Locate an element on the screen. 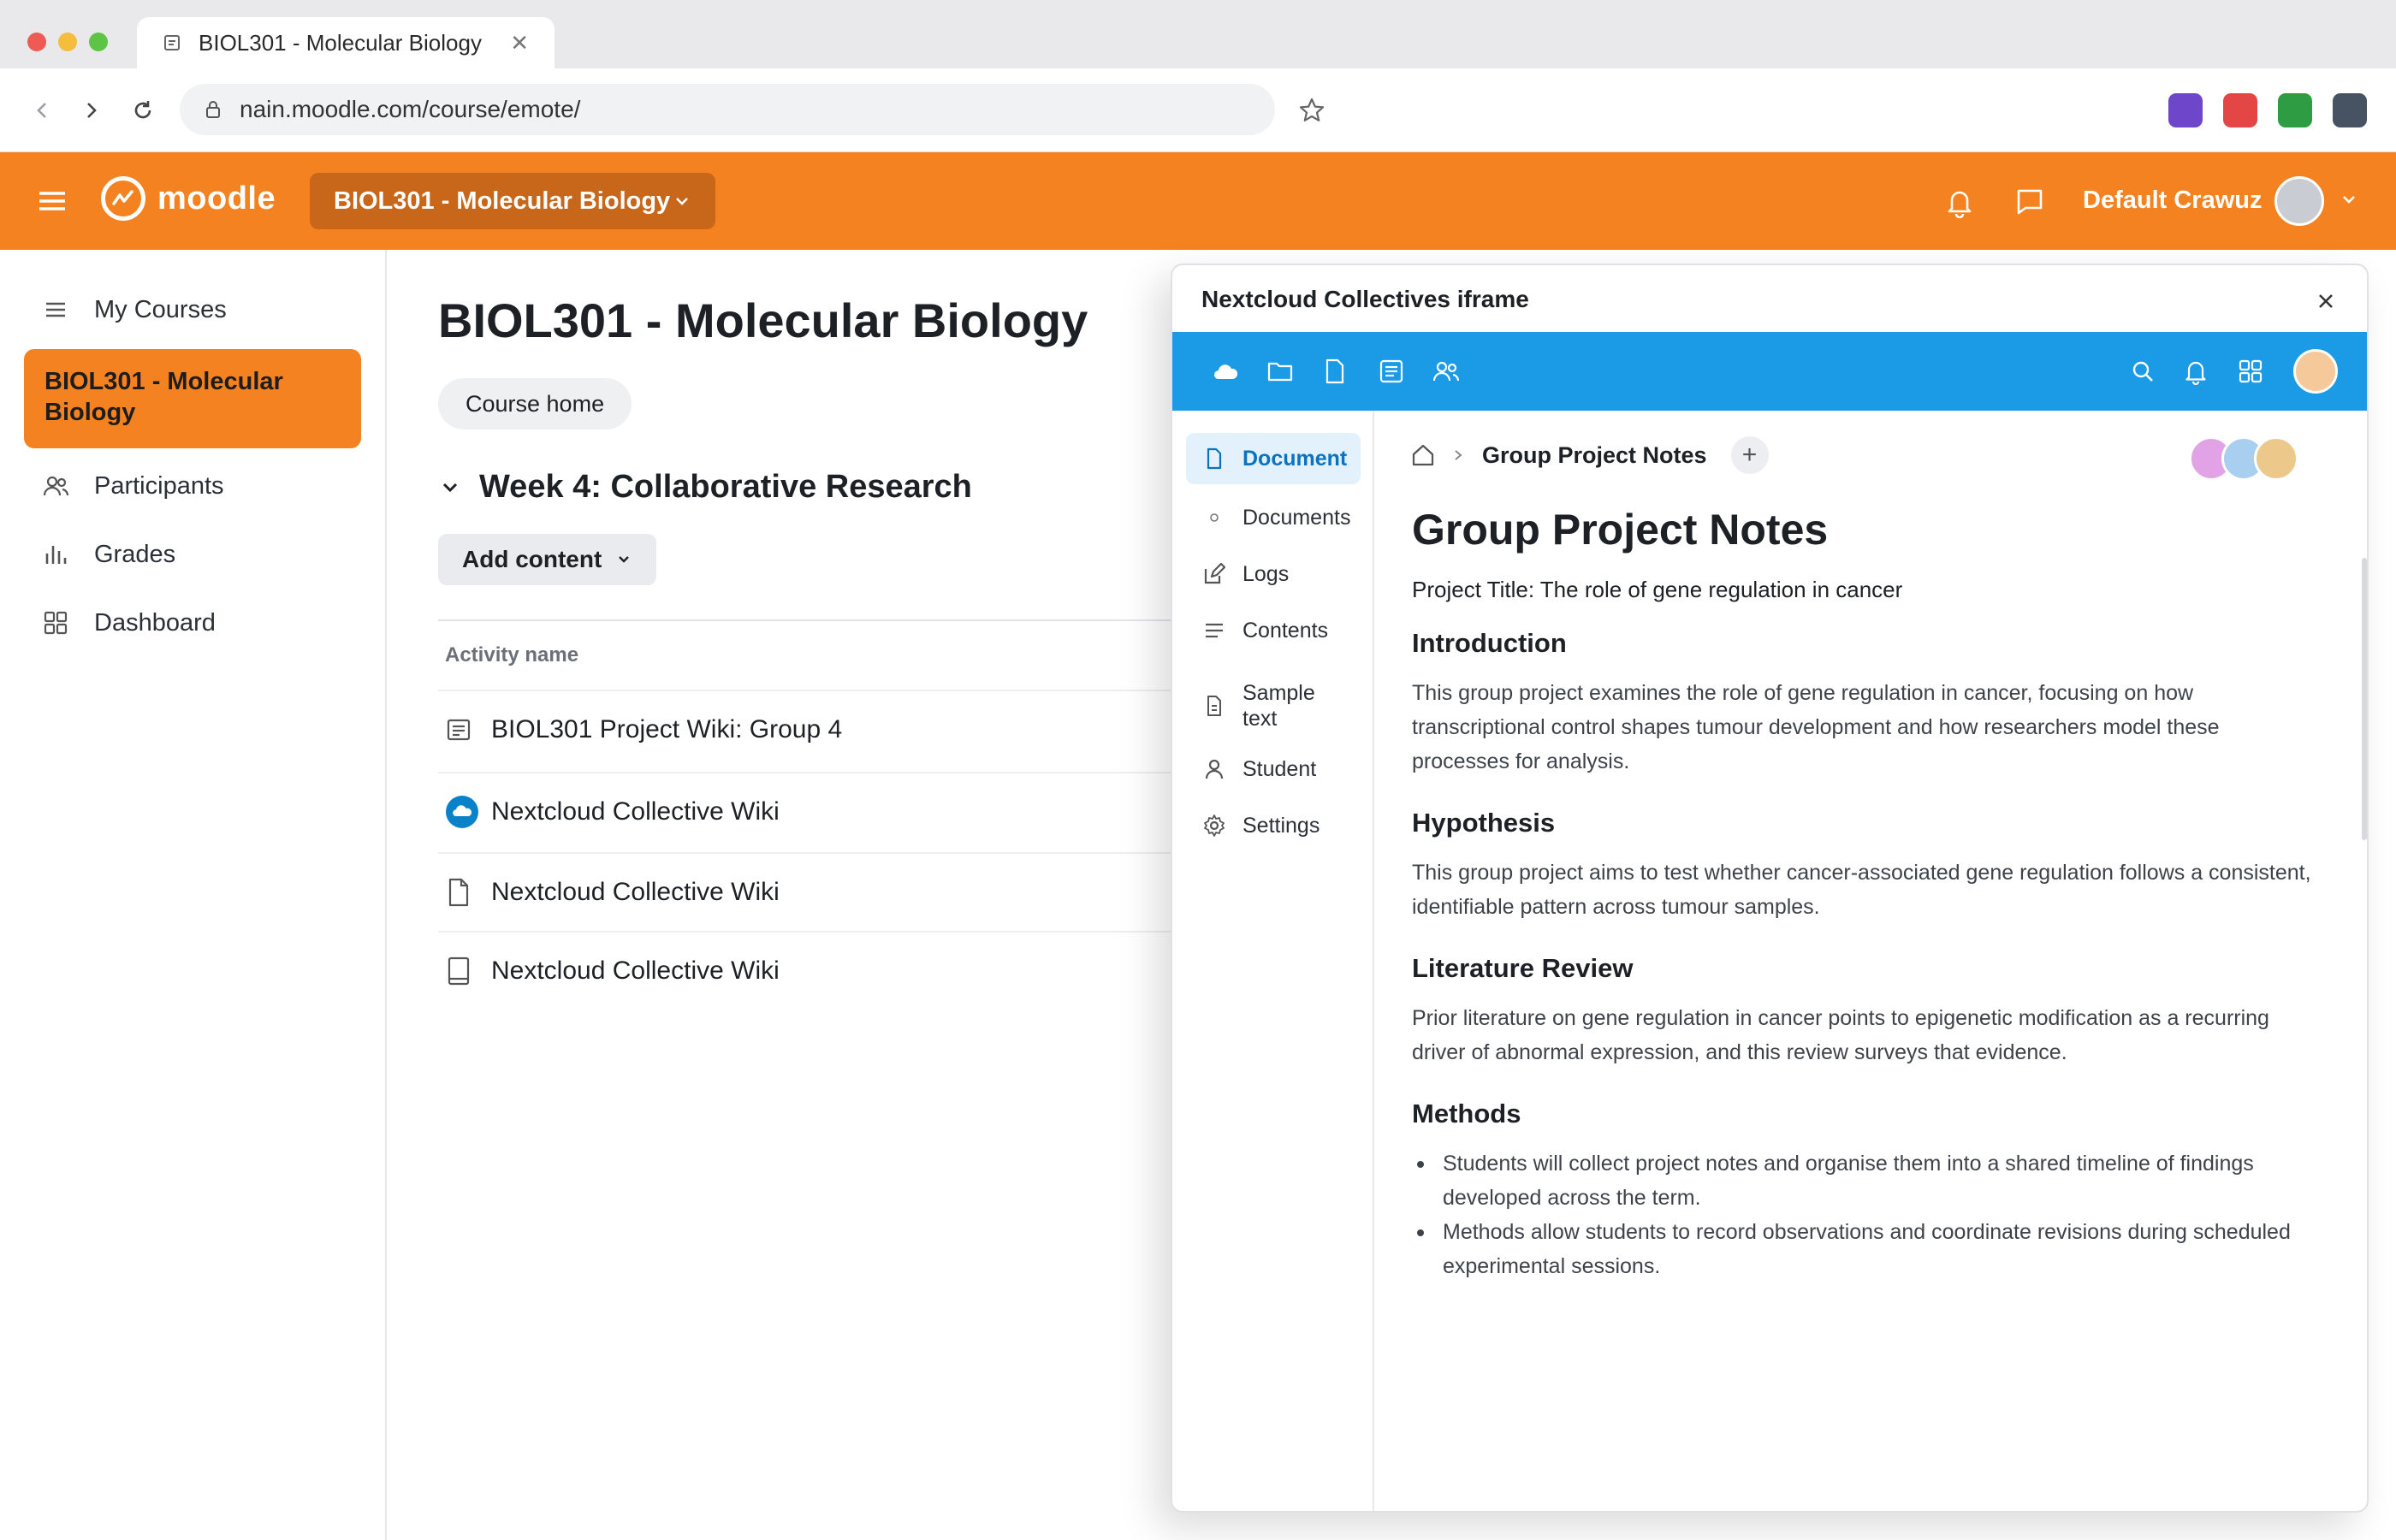 The width and height of the screenshot is (2396, 1540). activity-row: BIOL301 Project Wiki: Group 4 is located at coordinates (806, 729).